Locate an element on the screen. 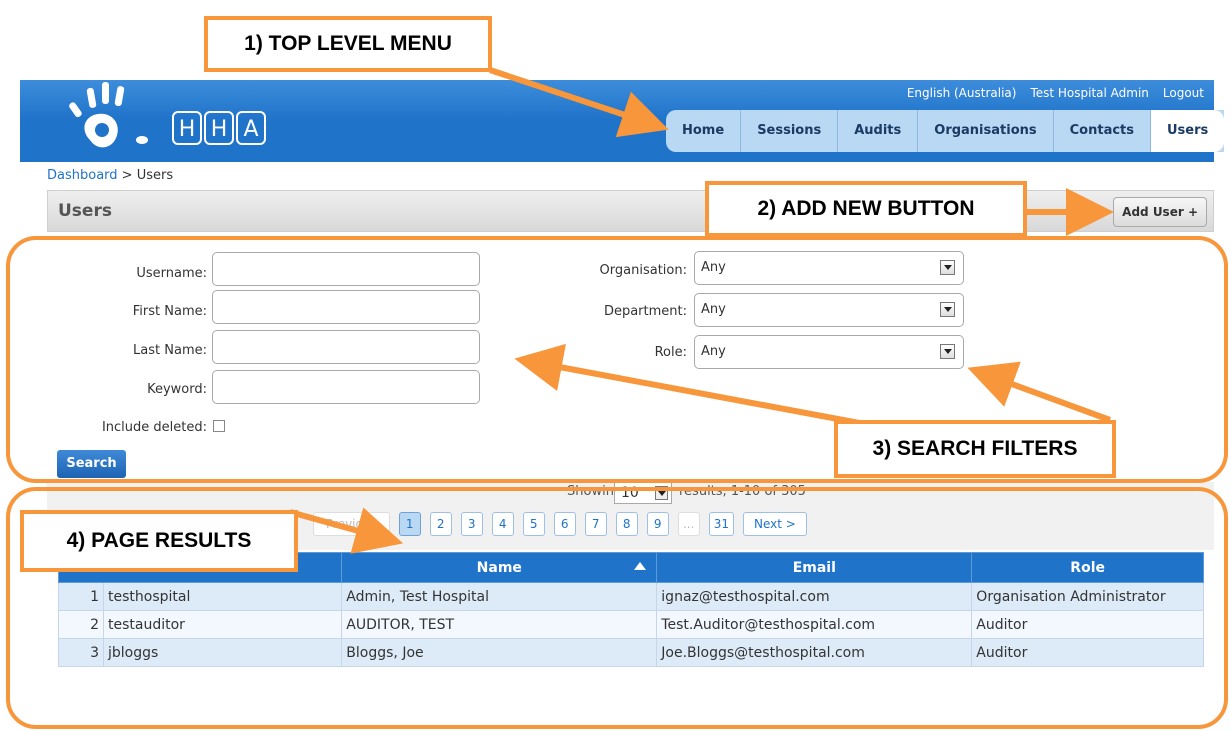 The width and height of the screenshot is (1231, 731). callout-page-results: 4) PAGE RESULTS is located at coordinates (159, 541).